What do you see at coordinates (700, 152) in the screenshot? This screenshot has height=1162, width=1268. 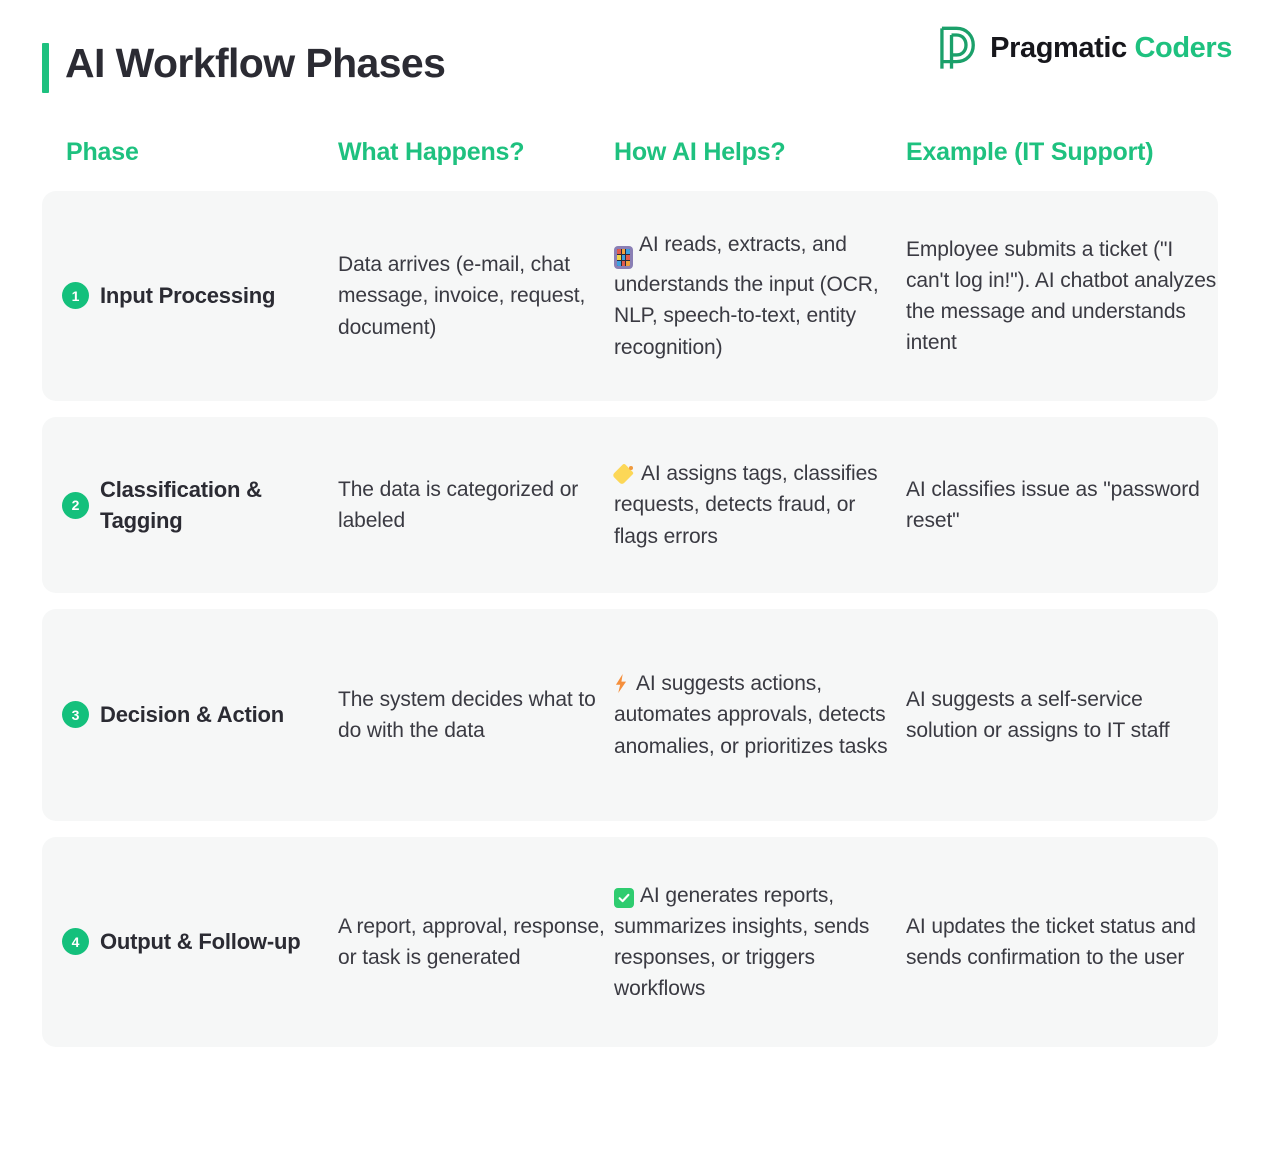 I see `column-header-how-ai-helps: How AI Helps?` at bounding box center [700, 152].